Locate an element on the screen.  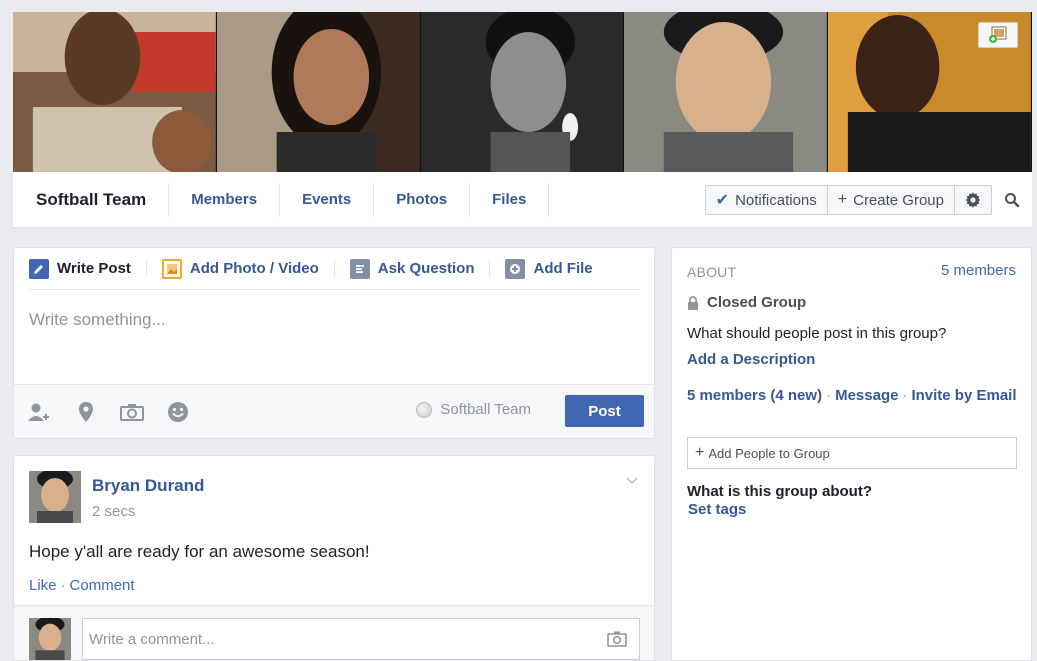
story-timestamp: 2 secs is located at coordinates (113, 511).